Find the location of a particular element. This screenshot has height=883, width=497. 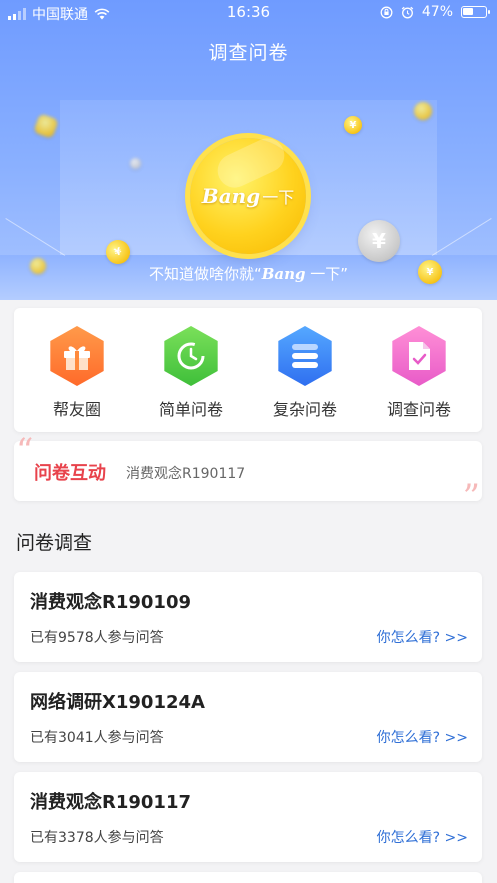

survey-item-partial is located at coordinates (248, 877).